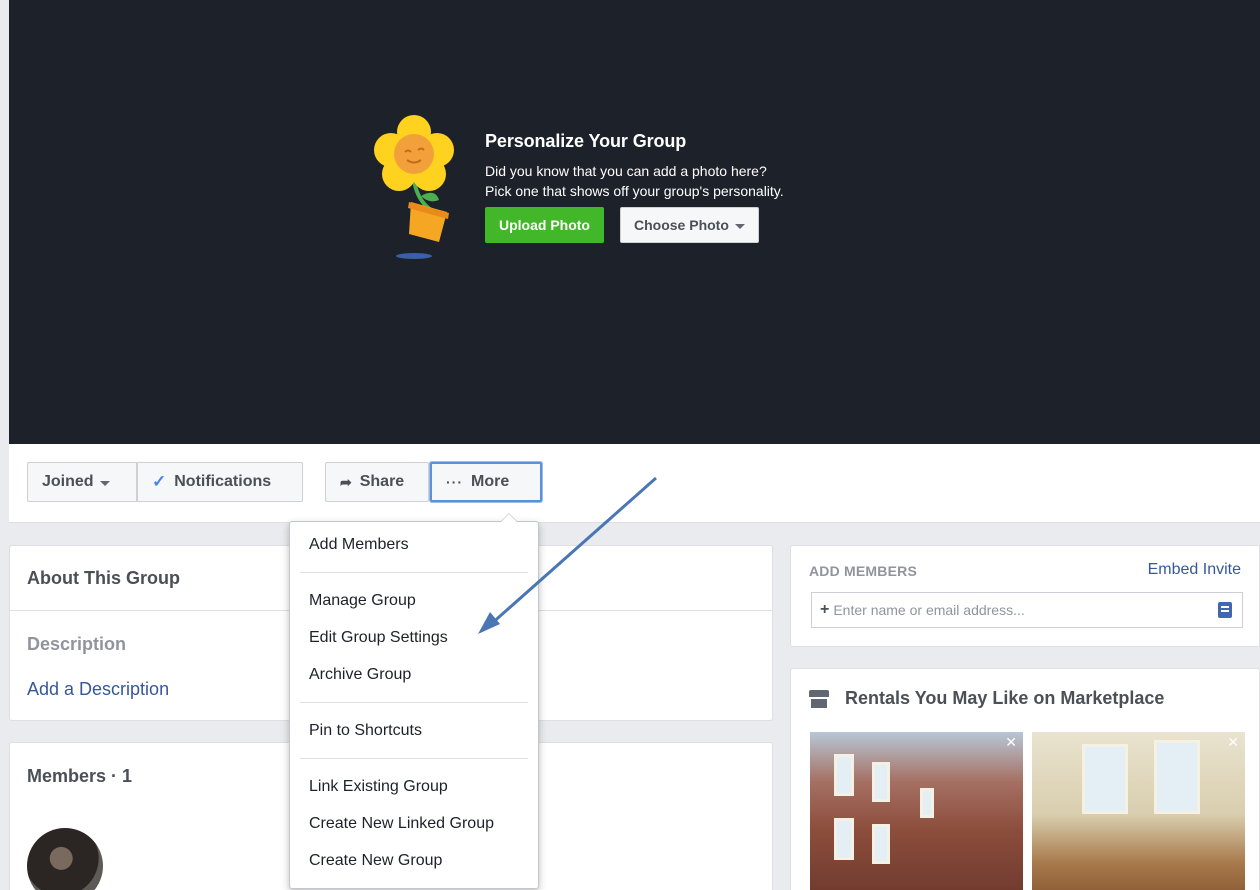  I want to click on more-button: ··· More, so click(486, 482).